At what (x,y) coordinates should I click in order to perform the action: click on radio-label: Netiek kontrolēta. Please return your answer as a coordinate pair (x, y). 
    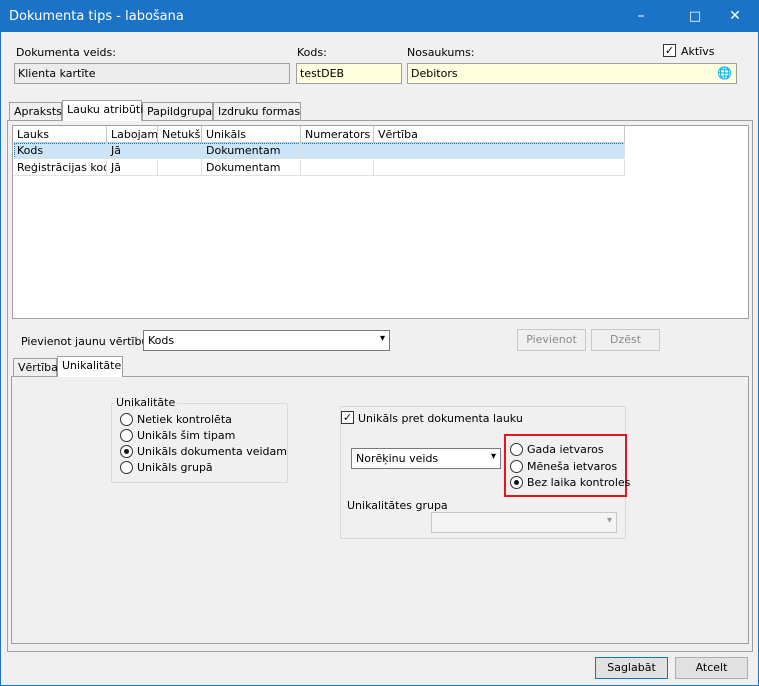
    Looking at the image, I should click on (184, 419).